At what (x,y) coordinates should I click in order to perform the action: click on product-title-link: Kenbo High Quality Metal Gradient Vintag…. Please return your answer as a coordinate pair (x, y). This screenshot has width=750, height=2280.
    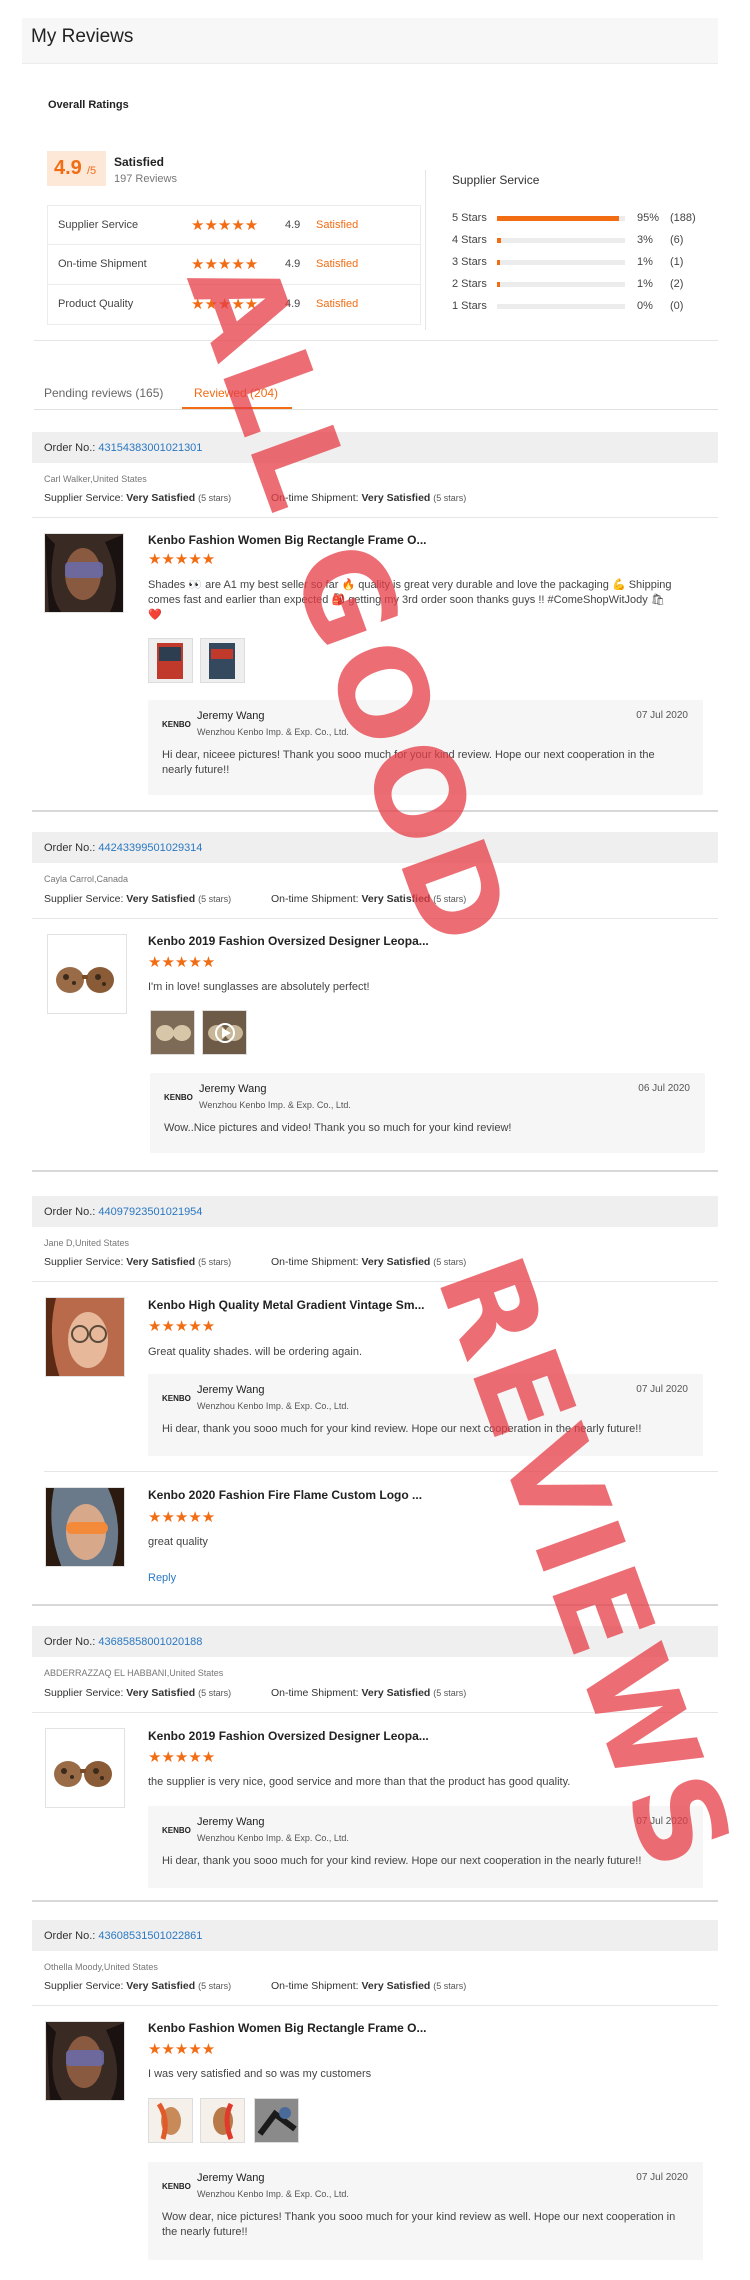
    Looking at the image, I should click on (298, 1305).